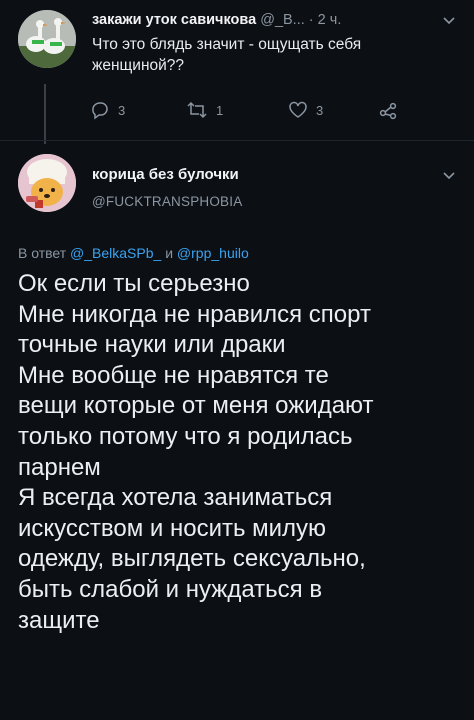 The width and height of the screenshot is (474, 720). I want to click on reply-button: 3, so click(107, 110).